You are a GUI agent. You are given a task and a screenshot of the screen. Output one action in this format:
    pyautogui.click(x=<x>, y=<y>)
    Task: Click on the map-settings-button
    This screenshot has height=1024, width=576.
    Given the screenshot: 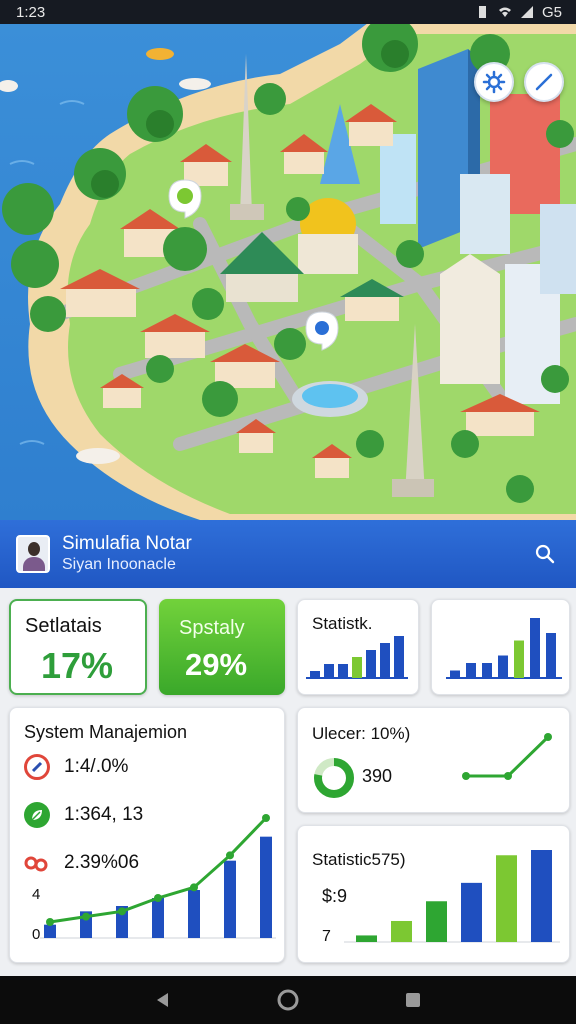 What is the action you would take?
    pyautogui.click(x=494, y=82)
    